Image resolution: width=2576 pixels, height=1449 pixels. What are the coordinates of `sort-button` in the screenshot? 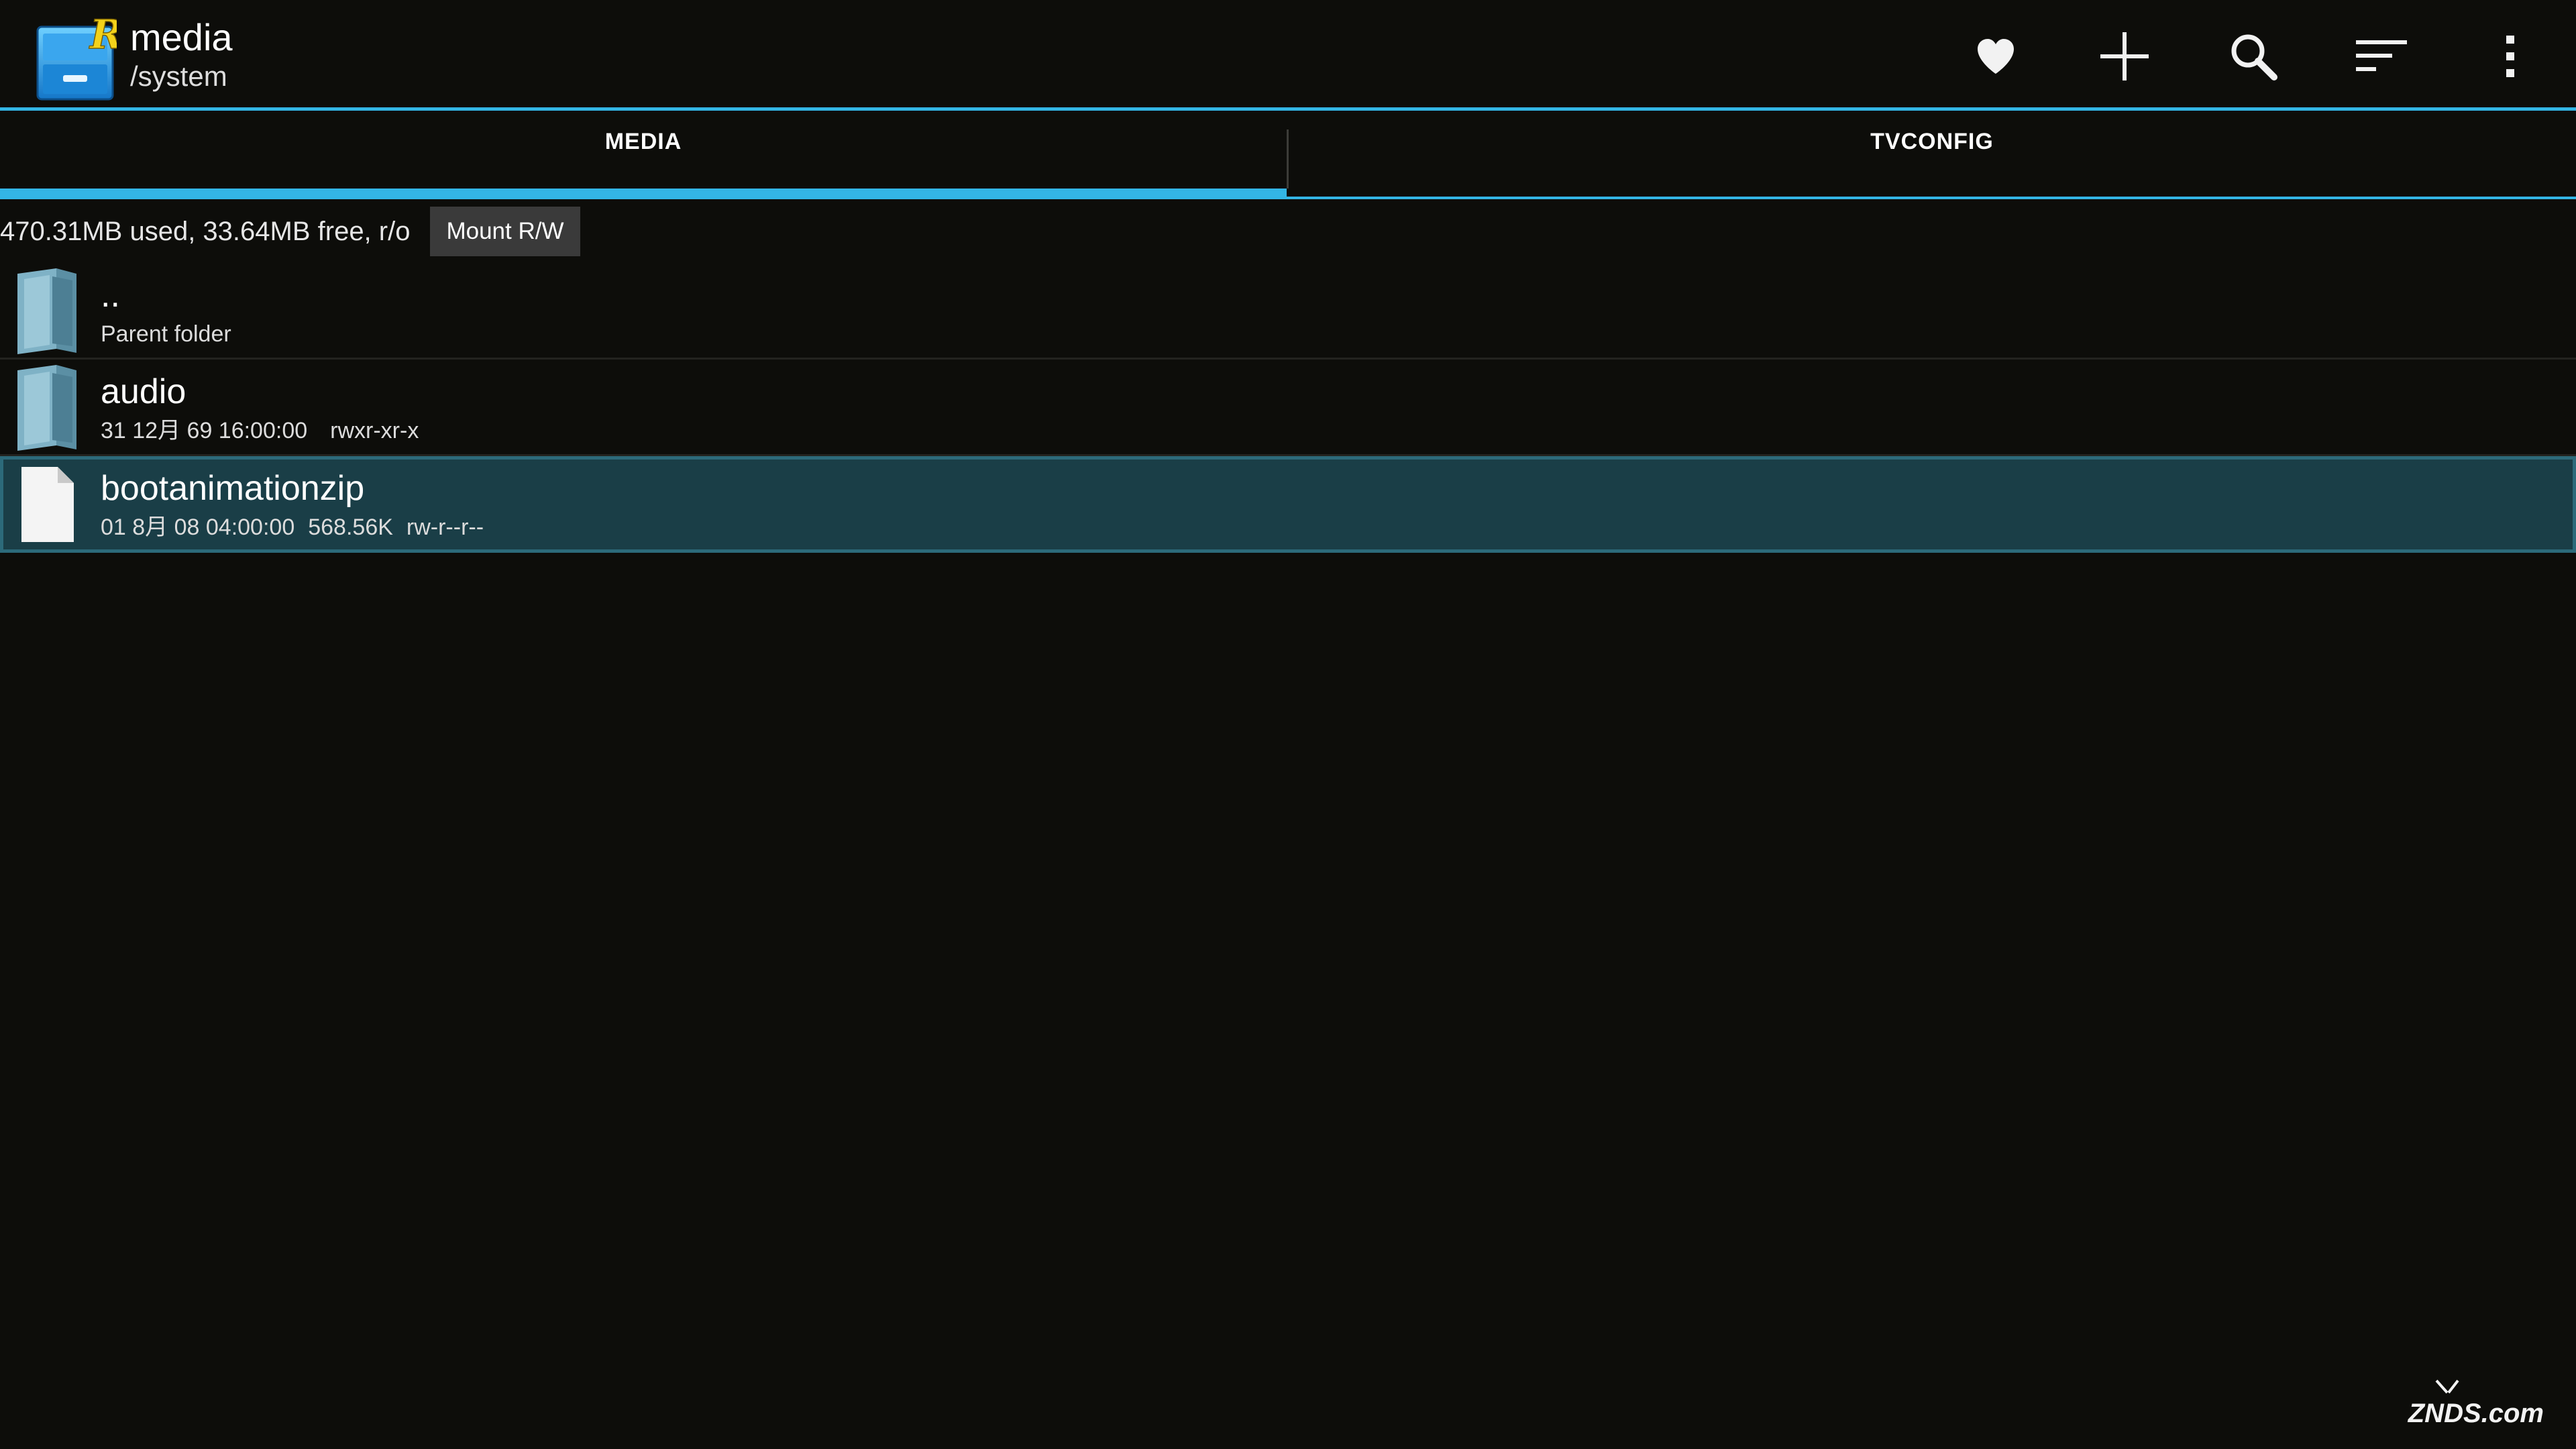 It's located at (2381, 56).